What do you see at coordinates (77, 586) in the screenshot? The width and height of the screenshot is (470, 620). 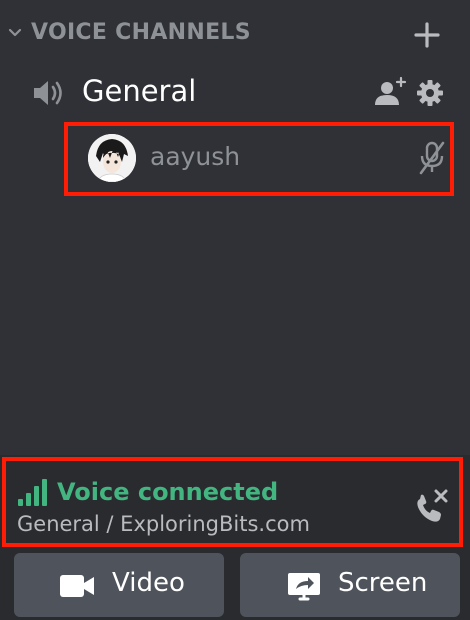 I see `video-camera-icon` at bounding box center [77, 586].